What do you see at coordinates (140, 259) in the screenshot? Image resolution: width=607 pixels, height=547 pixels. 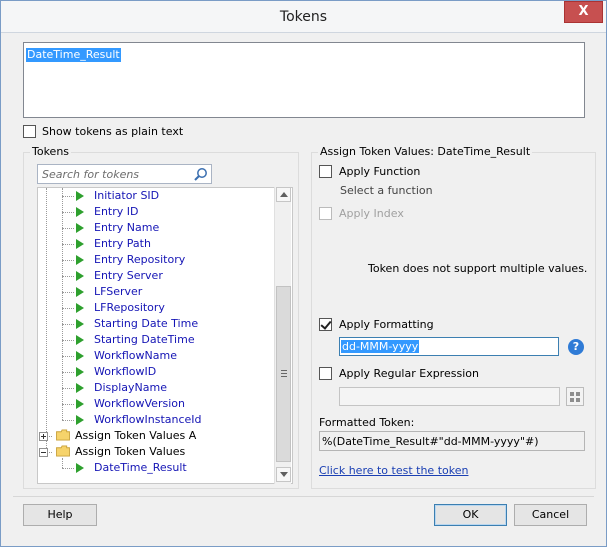 I see `tree-item-label: Entry Repository` at bounding box center [140, 259].